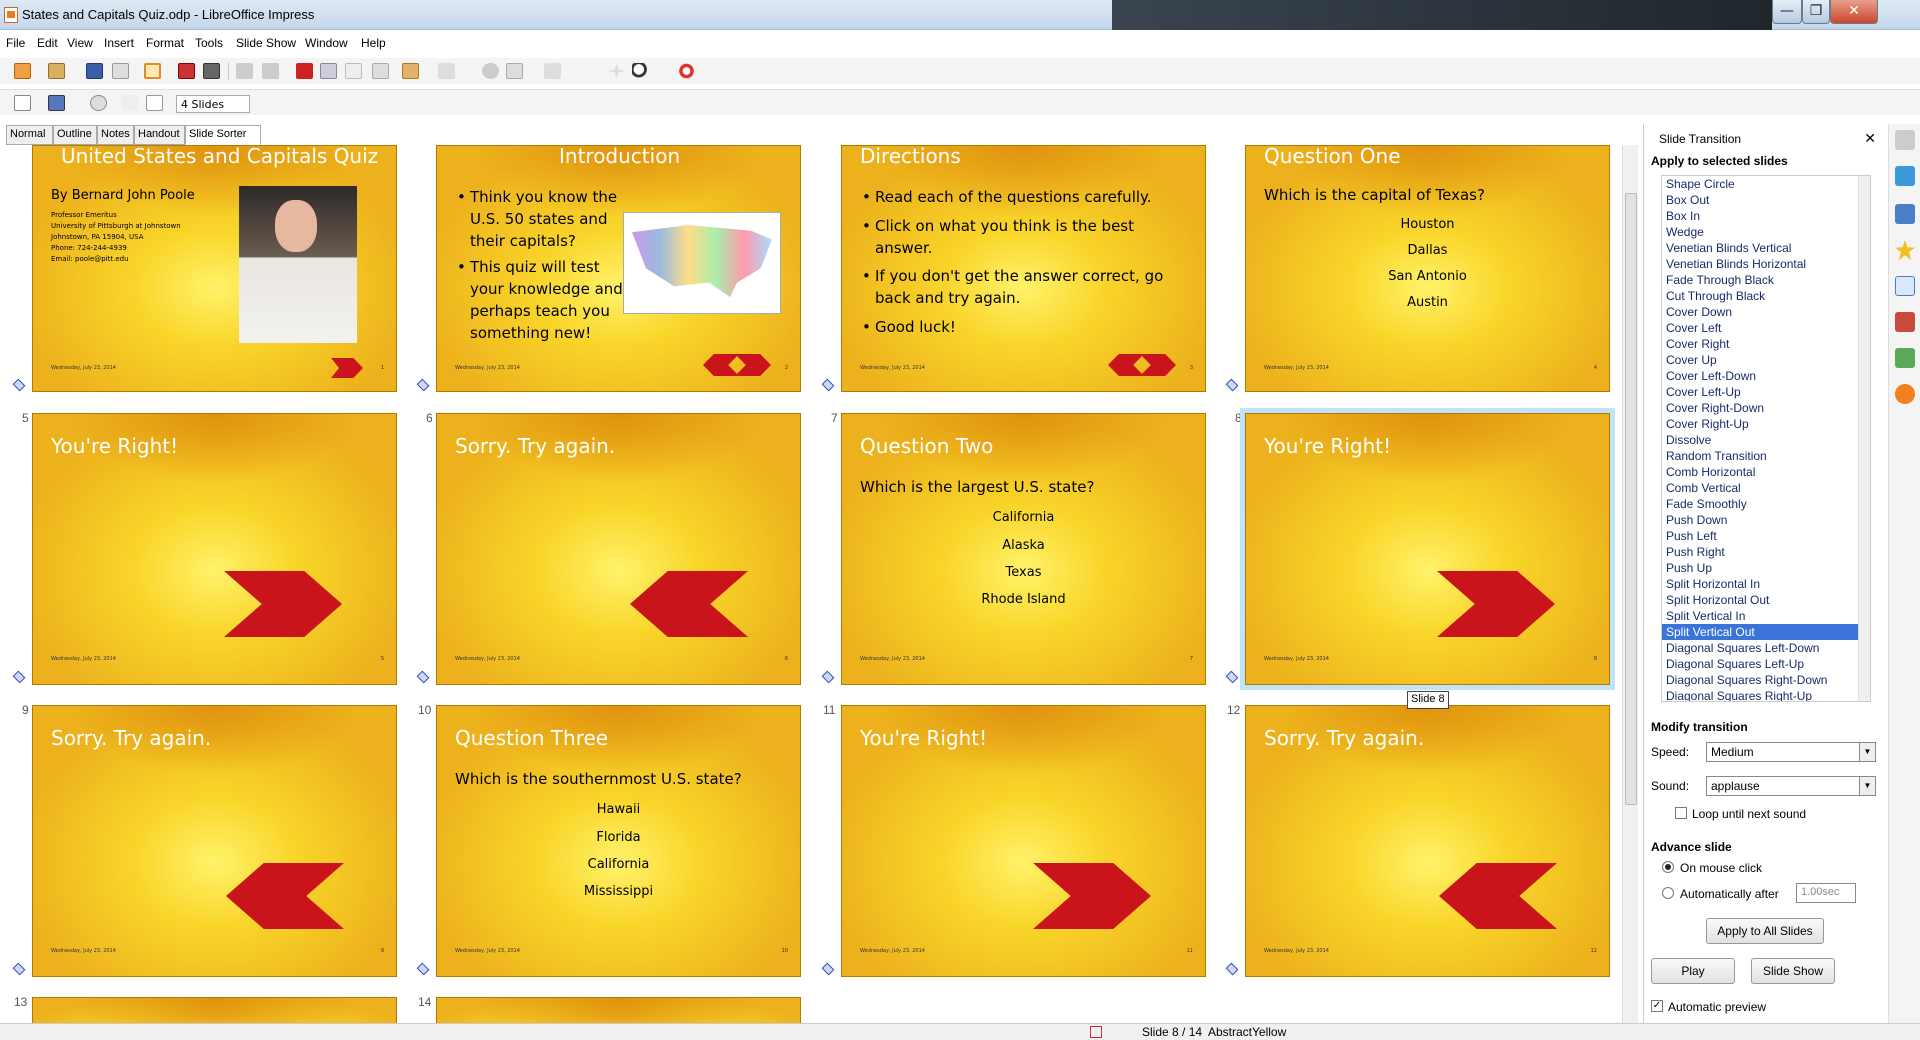 The height and width of the screenshot is (1040, 1920). I want to click on menu-help: Help, so click(373, 43).